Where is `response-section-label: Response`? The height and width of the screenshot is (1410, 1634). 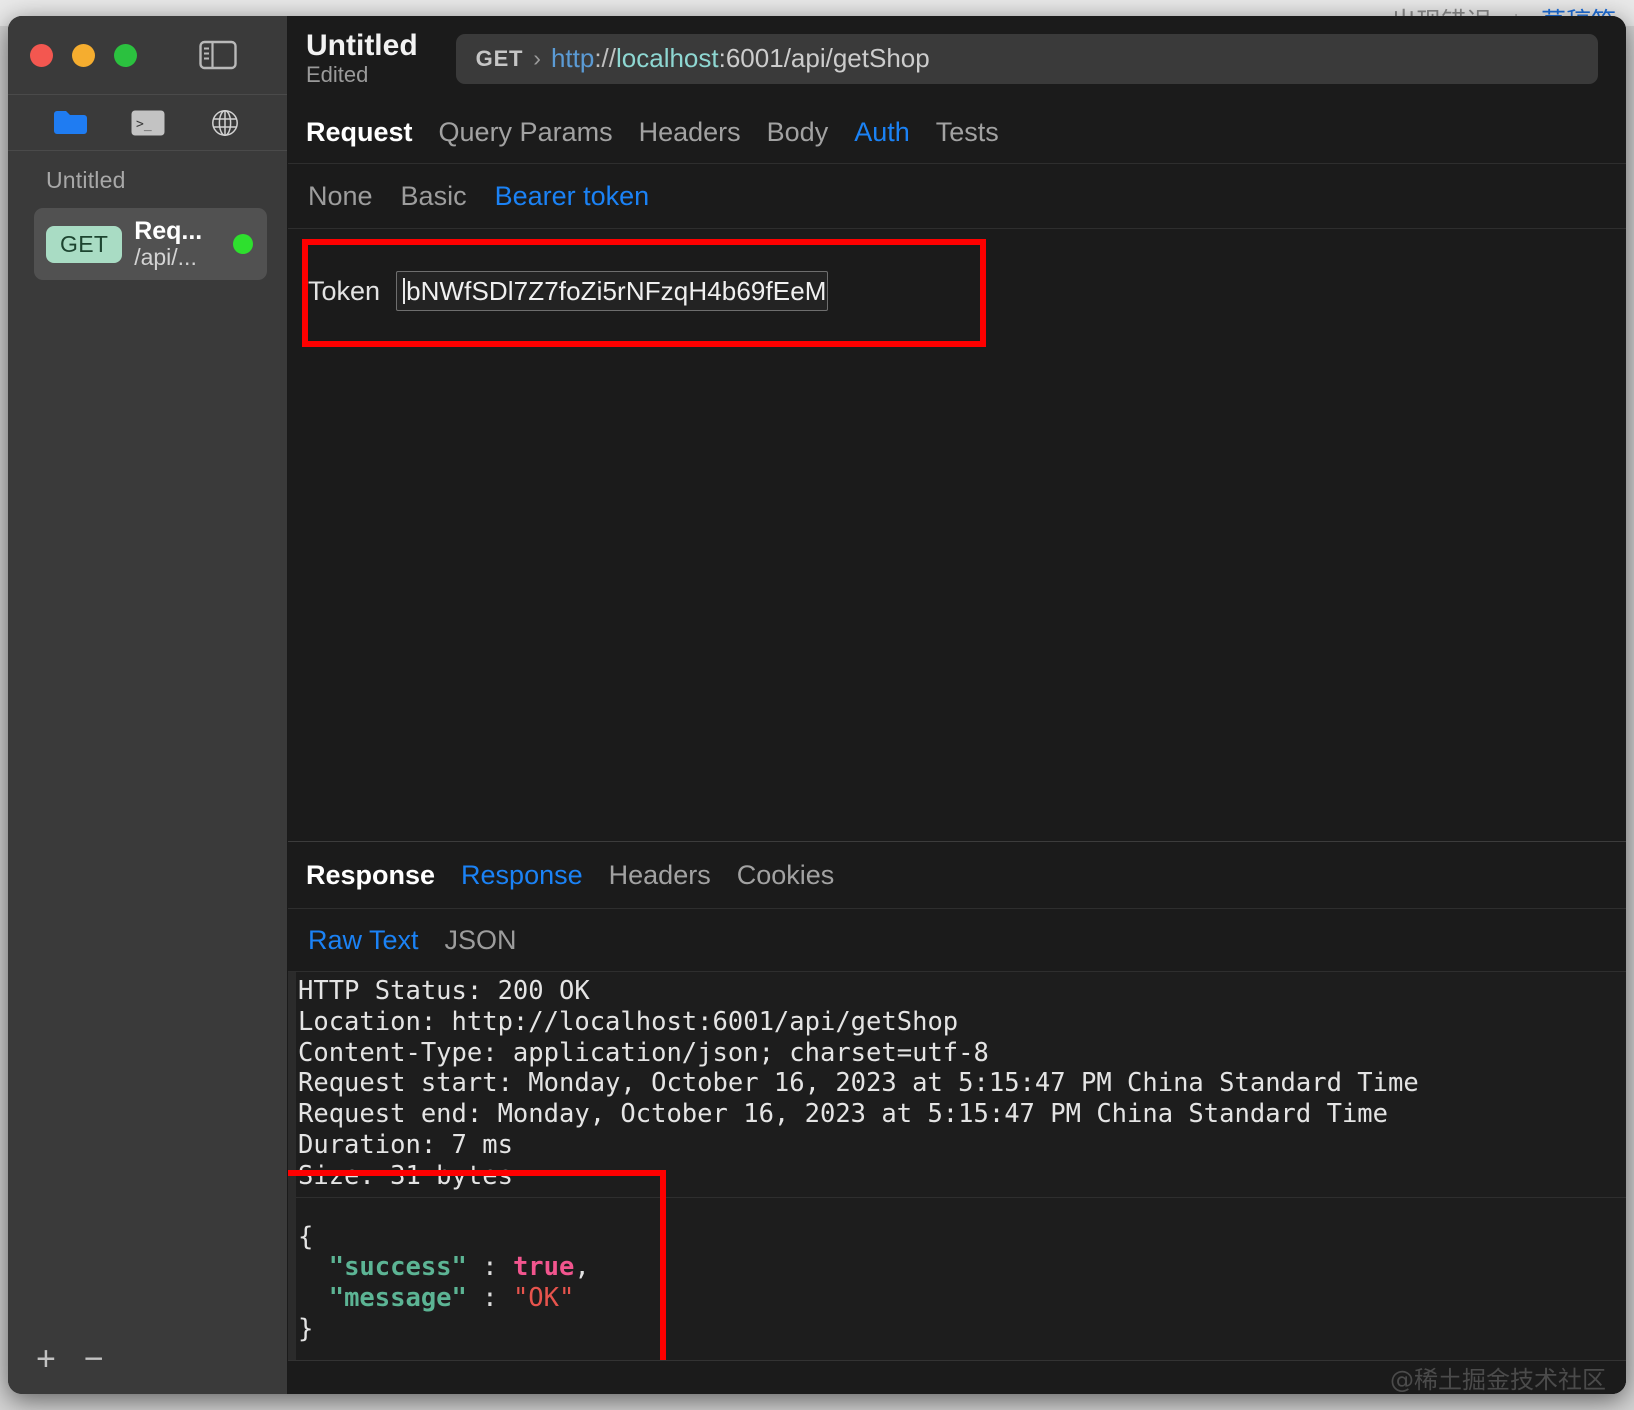
response-section-label: Response is located at coordinates (371, 874).